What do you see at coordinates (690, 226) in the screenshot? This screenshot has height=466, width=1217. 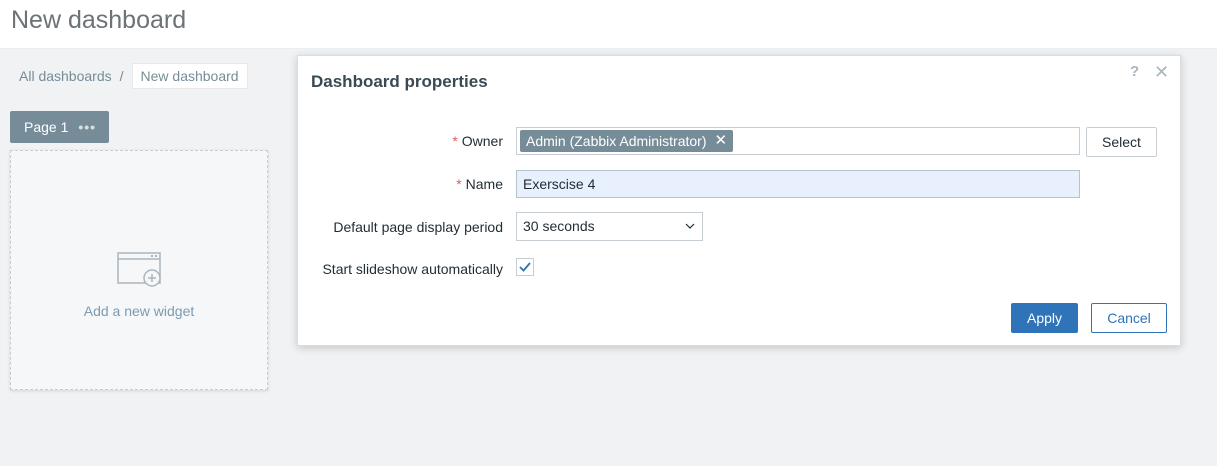 I see `chevron-down-icon` at bounding box center [690, 226].